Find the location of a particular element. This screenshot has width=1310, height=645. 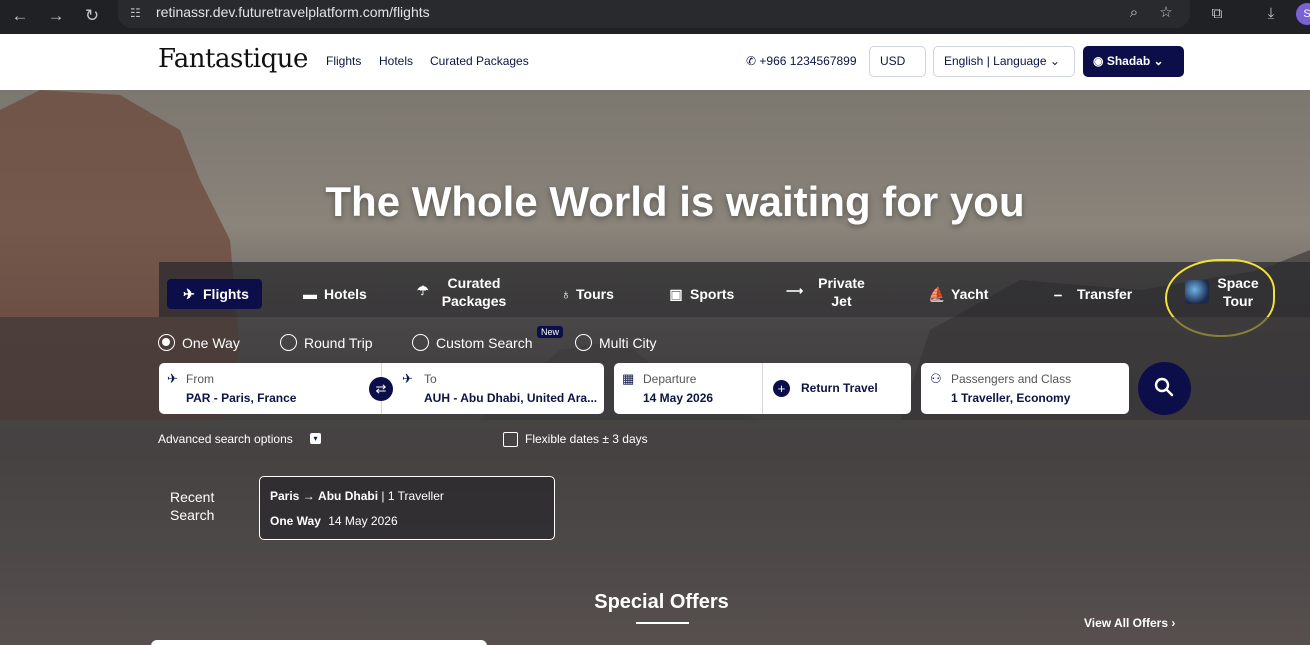

currency-select: USD ⌄ is located at coordinates (897, 71).